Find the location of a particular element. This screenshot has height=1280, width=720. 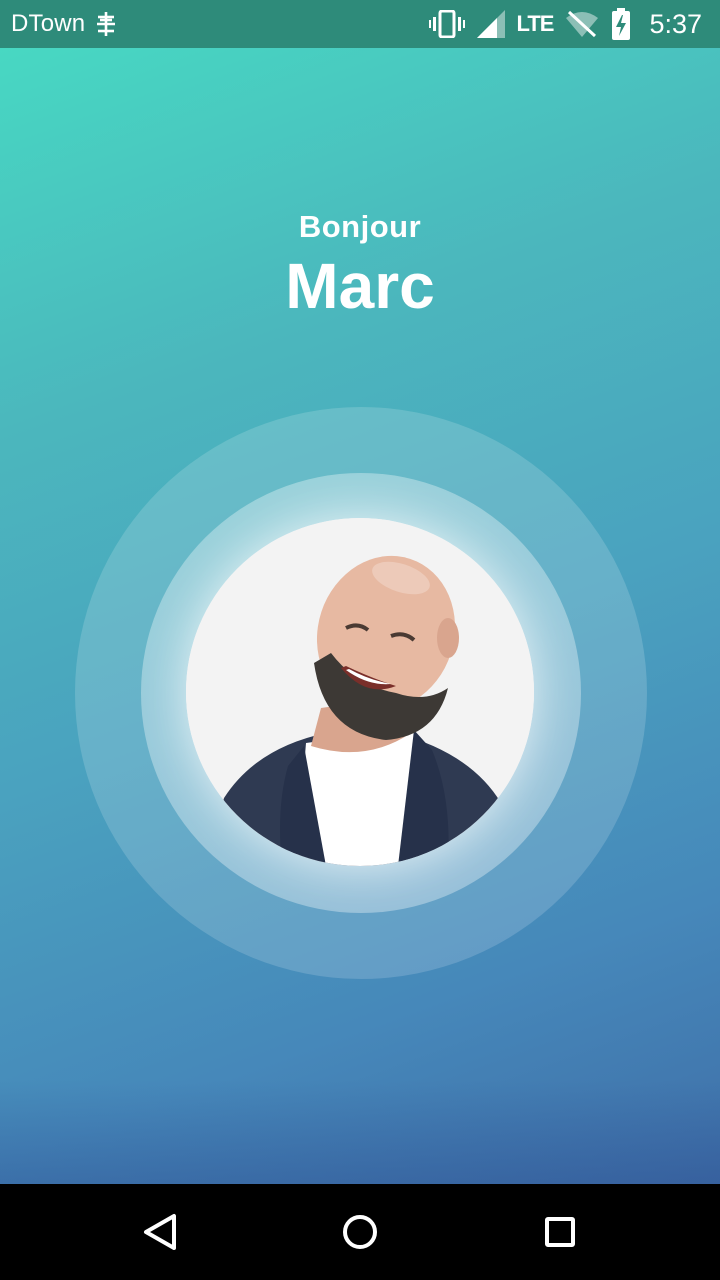

back-icon is located at coordinates (160, 1232).